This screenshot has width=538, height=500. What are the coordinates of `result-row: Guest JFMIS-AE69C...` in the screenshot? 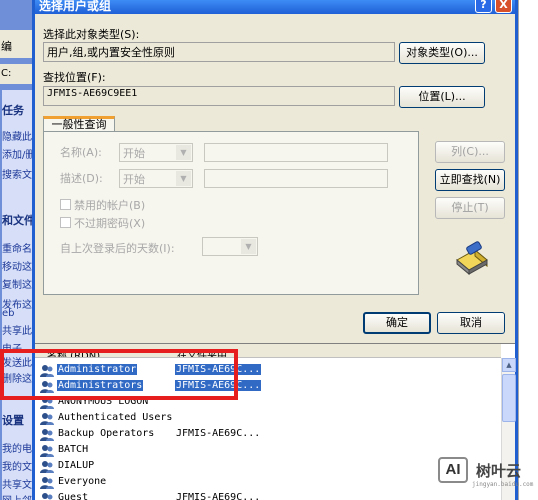 It's located at (268, 495).